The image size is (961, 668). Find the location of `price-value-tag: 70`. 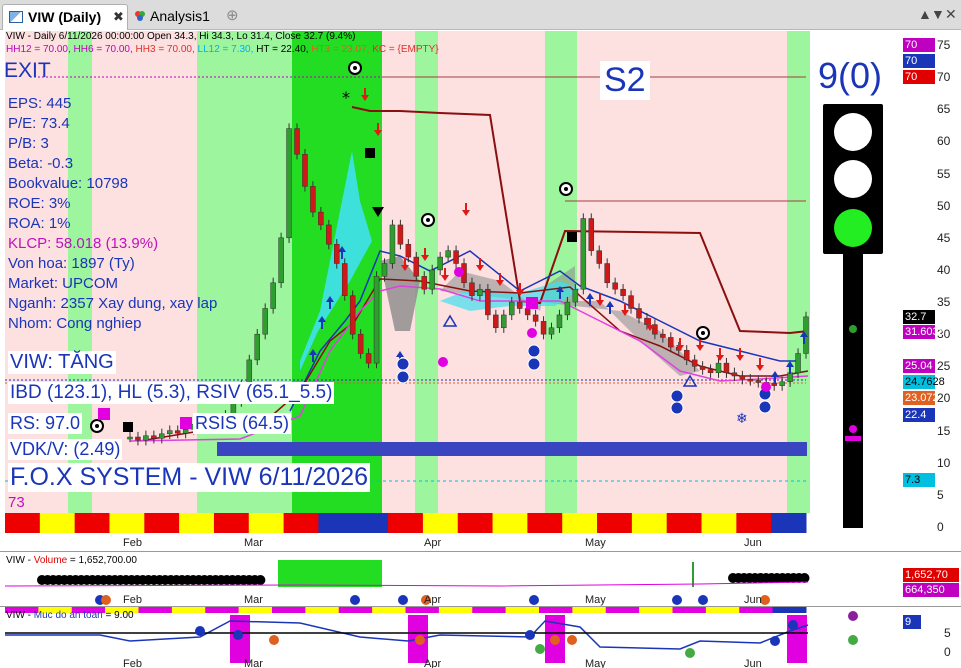

price-value-tag: 70 is located at coordinates (919, 61).